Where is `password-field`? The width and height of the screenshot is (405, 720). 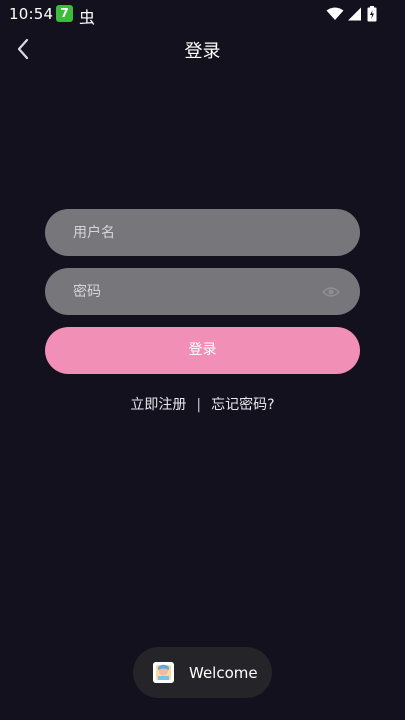 password-field is located at coordinates (202, 291).